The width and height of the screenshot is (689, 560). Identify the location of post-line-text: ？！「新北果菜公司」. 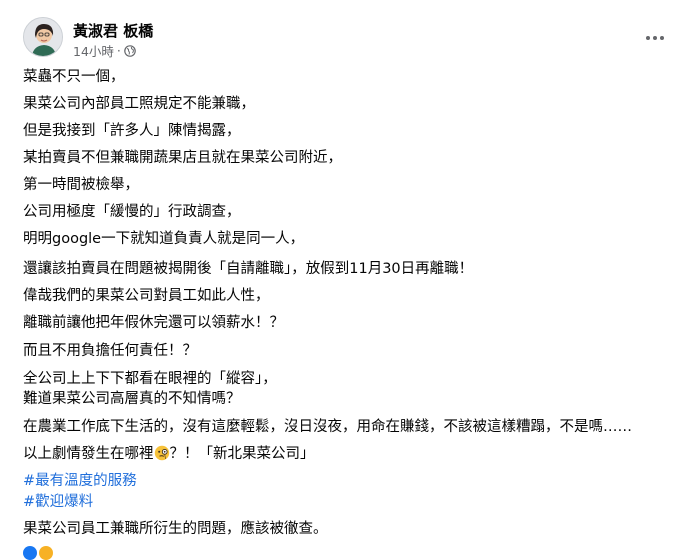
(242, 454).